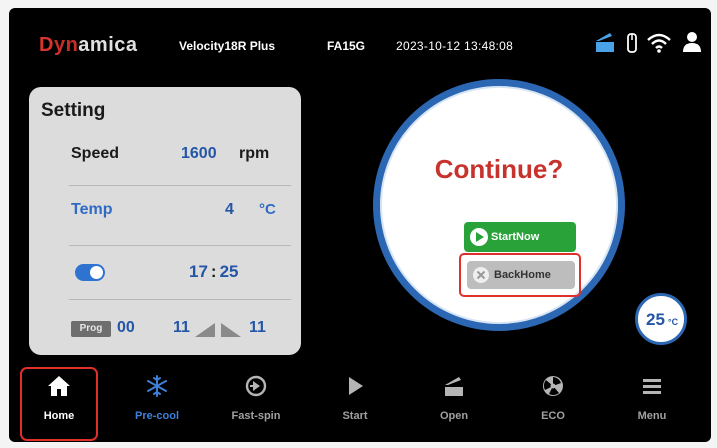  Describe the element at coordinates (553, 386) in the screenshot. I see `eco-icon` at that location.